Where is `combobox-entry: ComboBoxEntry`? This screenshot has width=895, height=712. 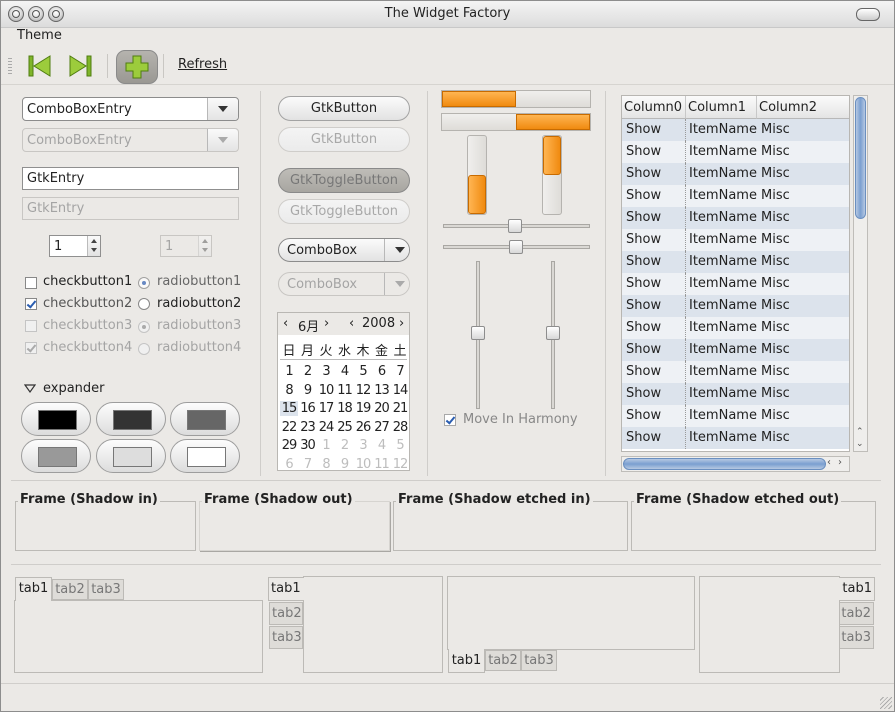 combobox-entry: ComboBoxEntry is located at coordinates (130, 109).